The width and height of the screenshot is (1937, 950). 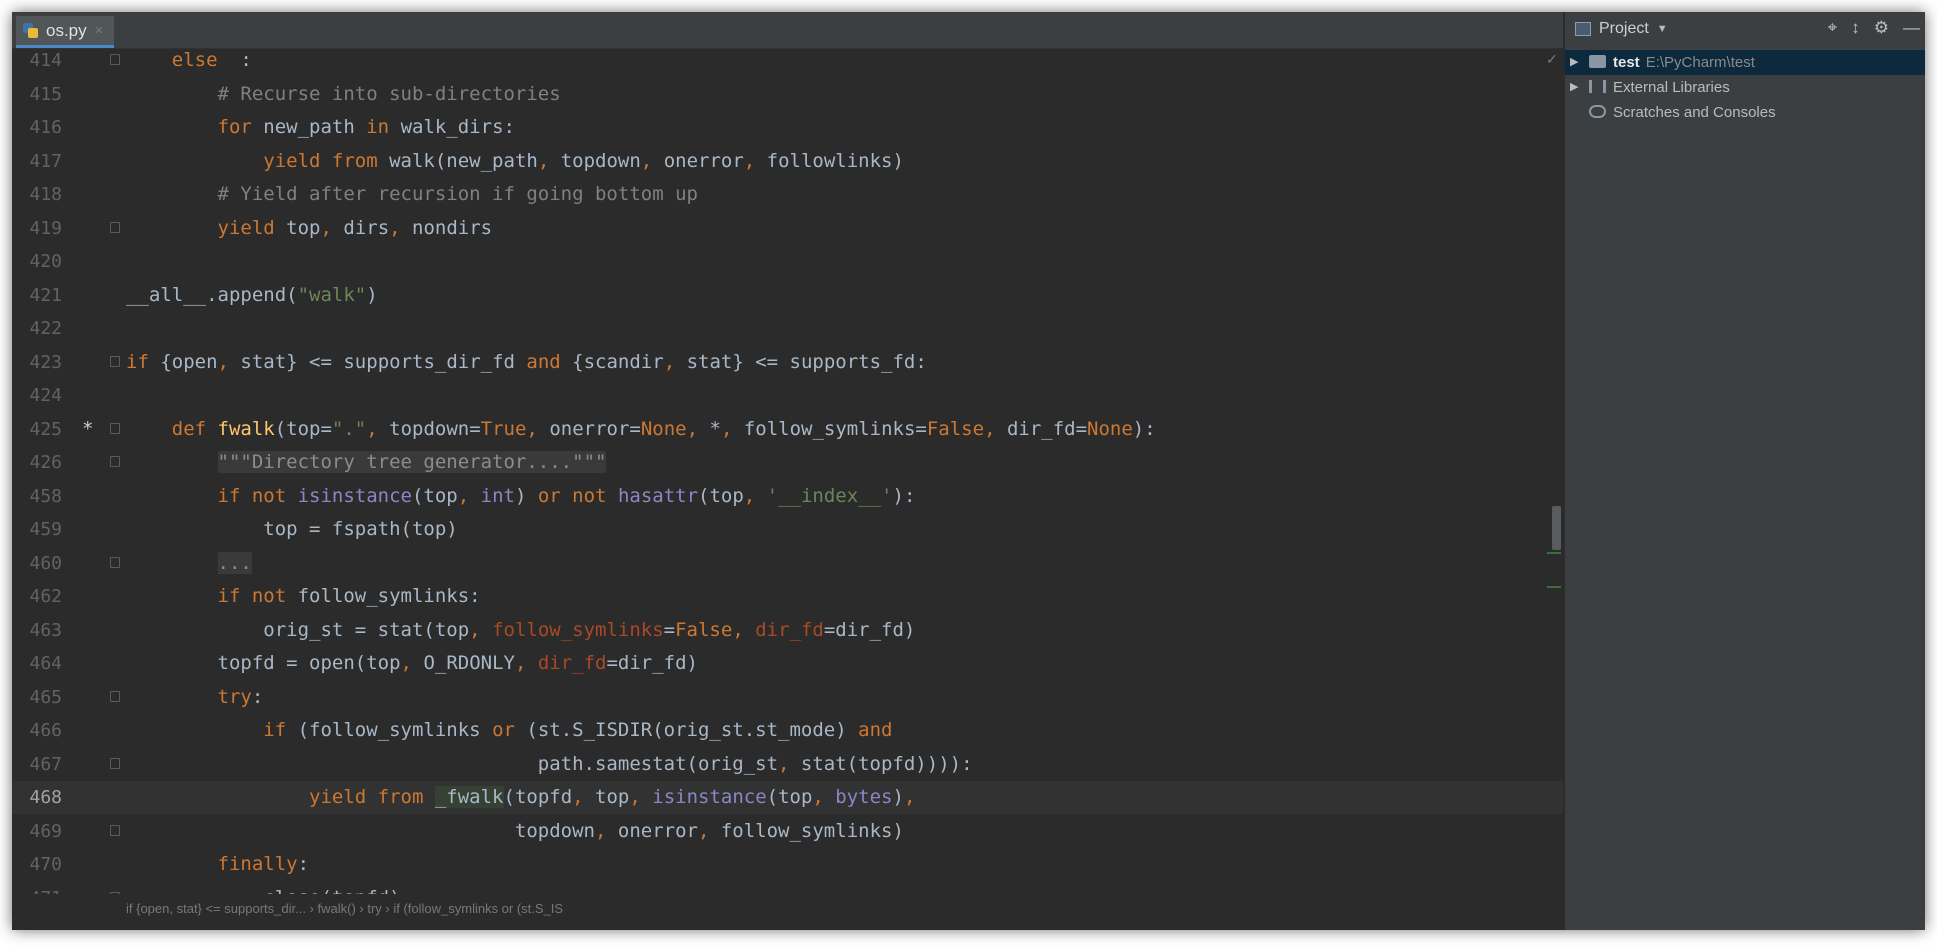 What do you see at coordinates (1556, 528) in the screenshot?
I see `editor-scrollbar-thumb` at bounding box center [1556, 528].